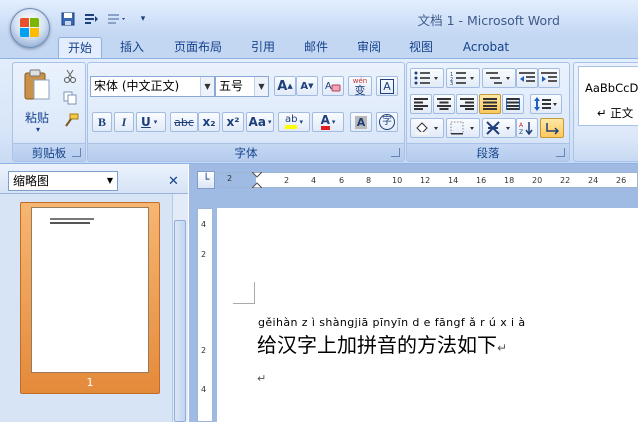 This screenshot has height=422, width=638. What do you see at coordinates (244, 293) in the screenshot?
I see `margin-corner-mark` at bounding box center [244, 293].